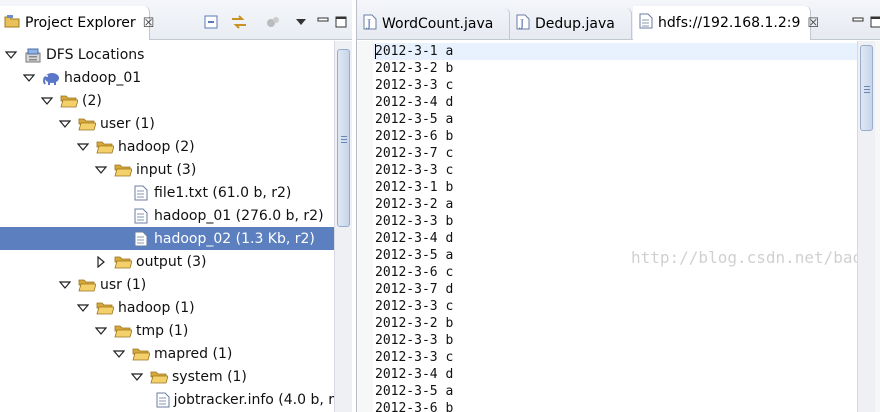 The width and height of the screenshot is (880, 412). Describe the element at coordinates (223, 192) in the screenshot. I see `tree-item-label: file1.txt (61.0 b, r2)` at that location.